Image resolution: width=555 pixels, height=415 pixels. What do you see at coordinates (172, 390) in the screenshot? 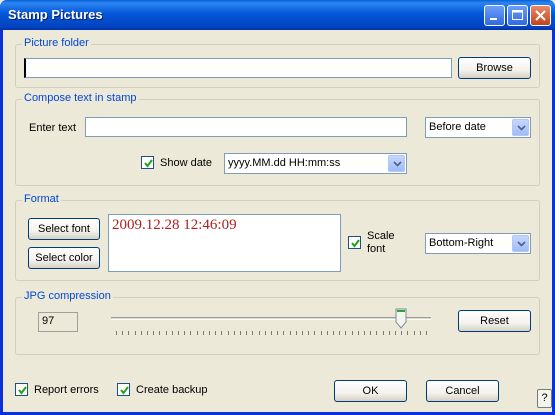
I see `create-backup-label: Create backup` at bounding box center [172, 390].